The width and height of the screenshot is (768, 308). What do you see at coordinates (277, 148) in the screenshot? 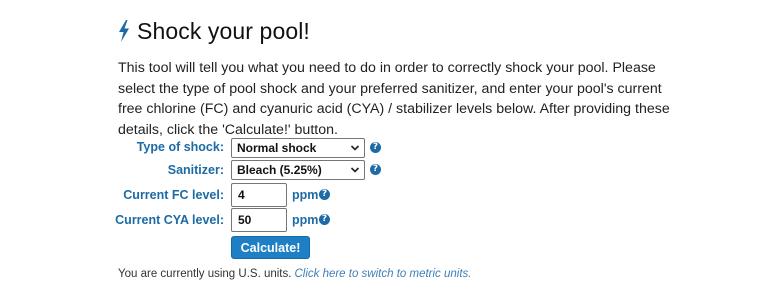
I see `shock-type-value: Normal shock` at bounding box center [277, 148].